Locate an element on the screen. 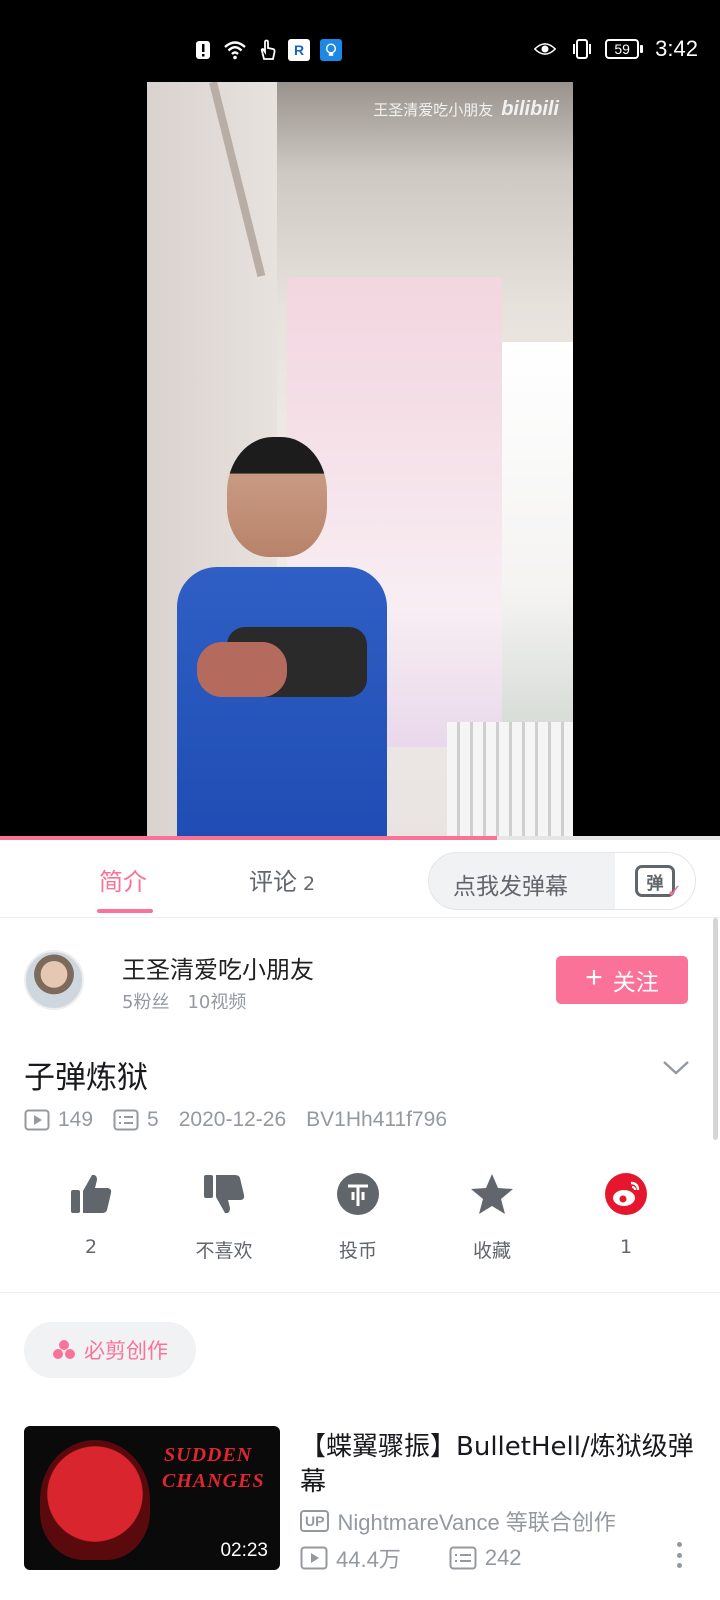  tab-intro-label: 简介 is located at coordinates (123, 882).